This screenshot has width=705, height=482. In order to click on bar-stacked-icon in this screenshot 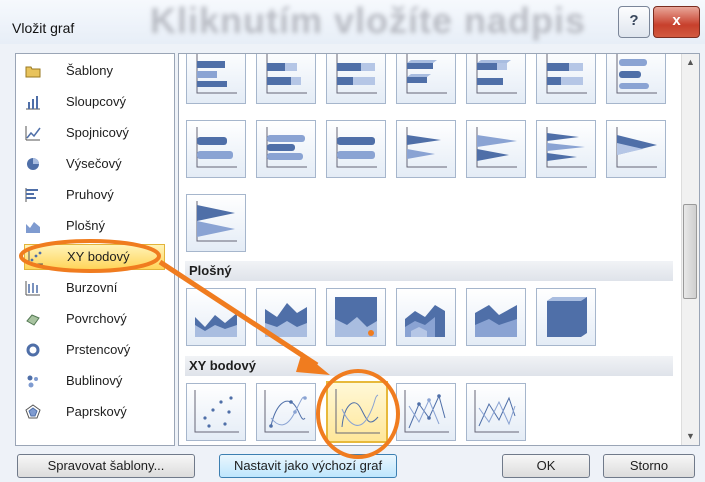, I will do `click(286, 74)`.